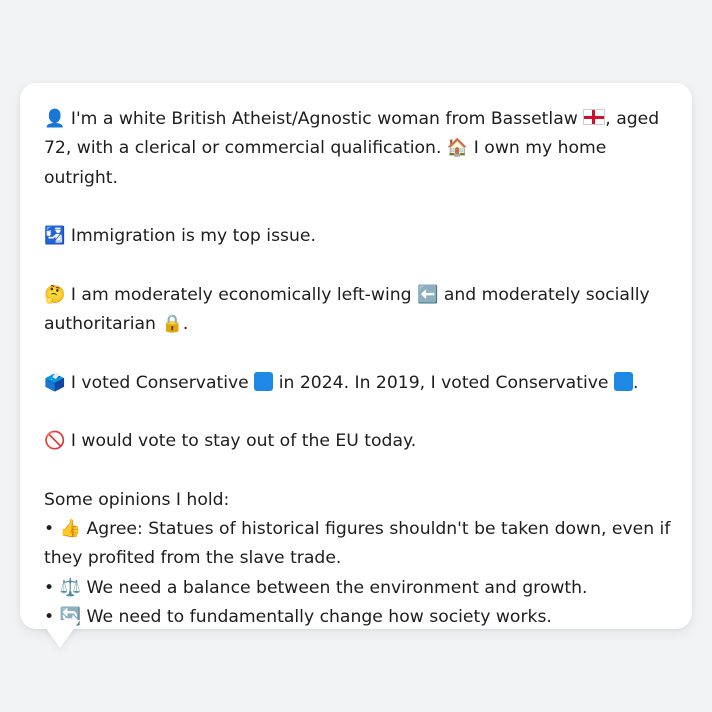 This screenshot has height=712, width=712. What do you see at coordinates (137, 499) in the screenshot?
I see `opinions-heading: Some opinions I hold:` at bounding box center [137, 499].